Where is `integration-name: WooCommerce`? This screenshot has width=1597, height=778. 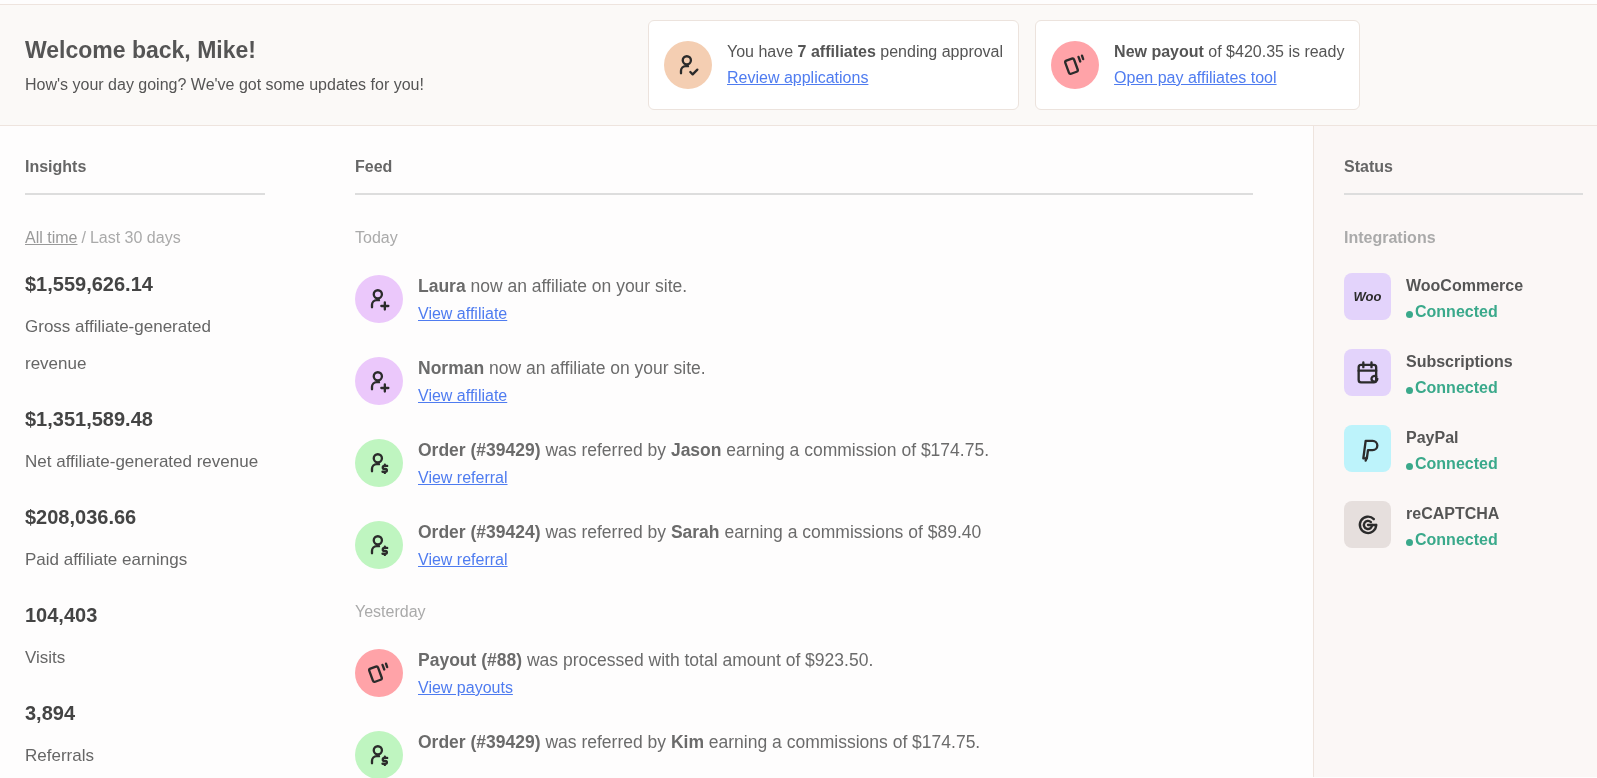 integration-name: WooCommerce is located at coordinates (1465, 286).